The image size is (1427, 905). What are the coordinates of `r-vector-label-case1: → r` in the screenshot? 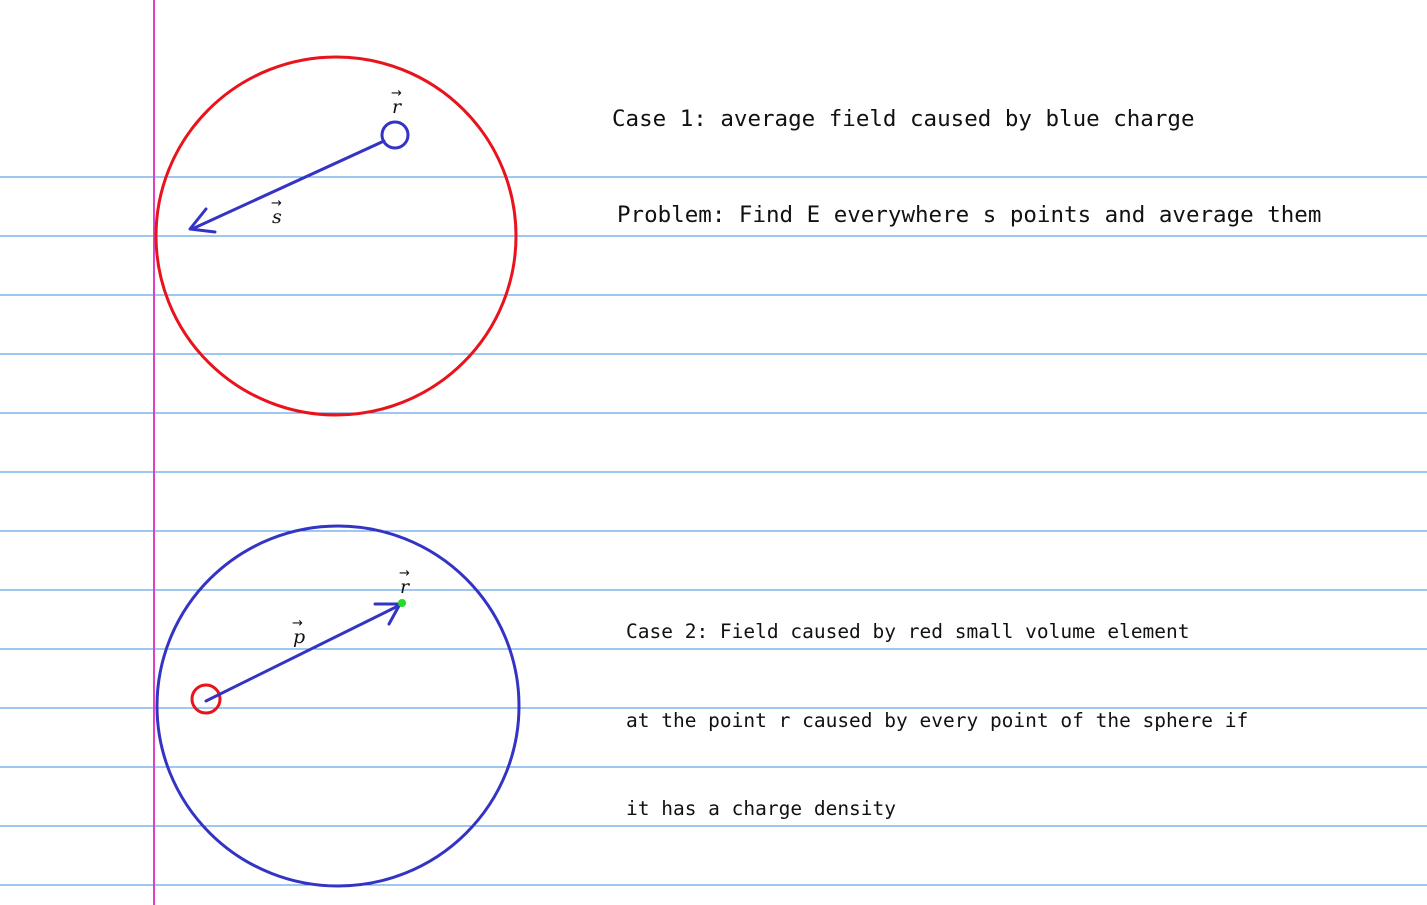 It's located at (396, 102).